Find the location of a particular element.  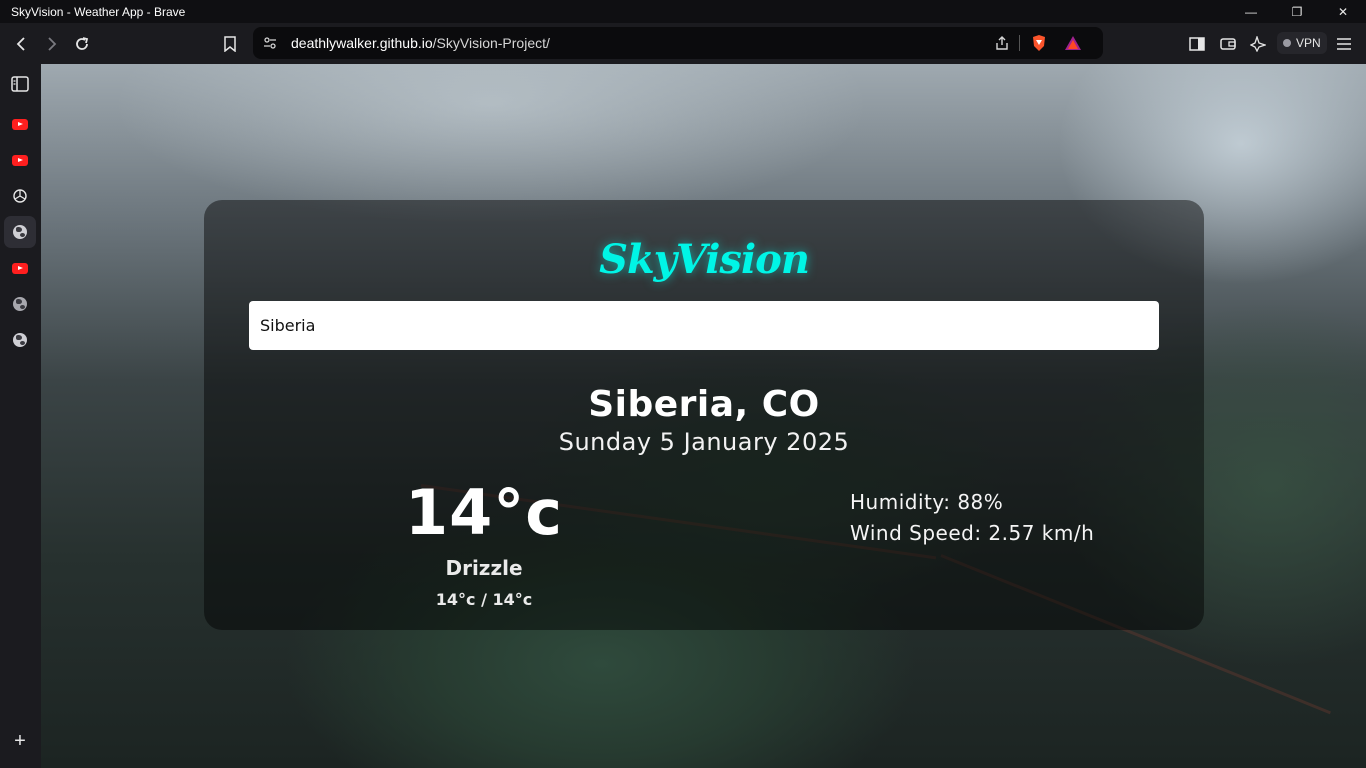

leo-ai-icon is located at coordinates (1258, 44).